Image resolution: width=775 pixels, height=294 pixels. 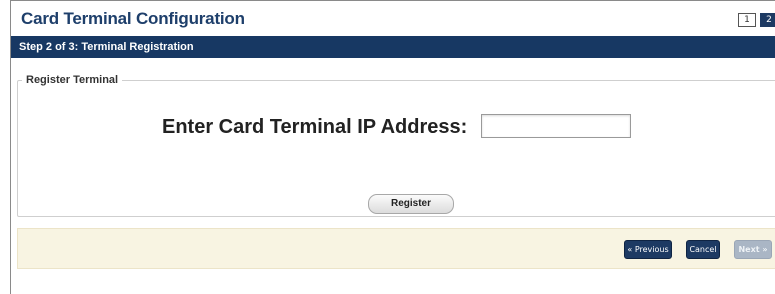 I want to click on ip-address-input, so click(x=556, y=126).